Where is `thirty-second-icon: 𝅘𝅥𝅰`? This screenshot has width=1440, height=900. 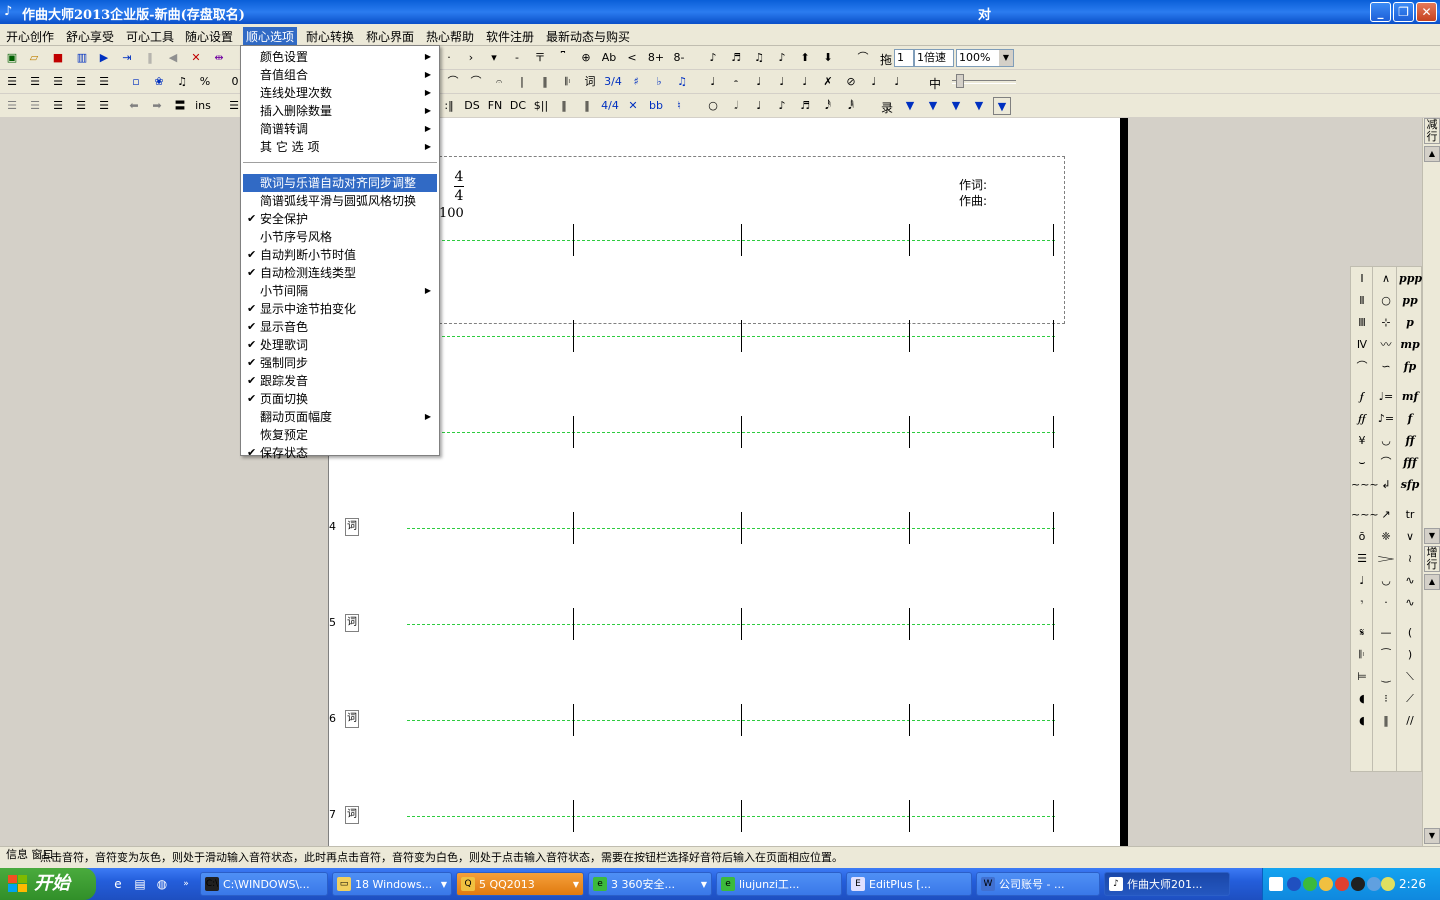 thirty-second-icon: 𝅘𝅥𝅰 is located at coordinates (828, 106).